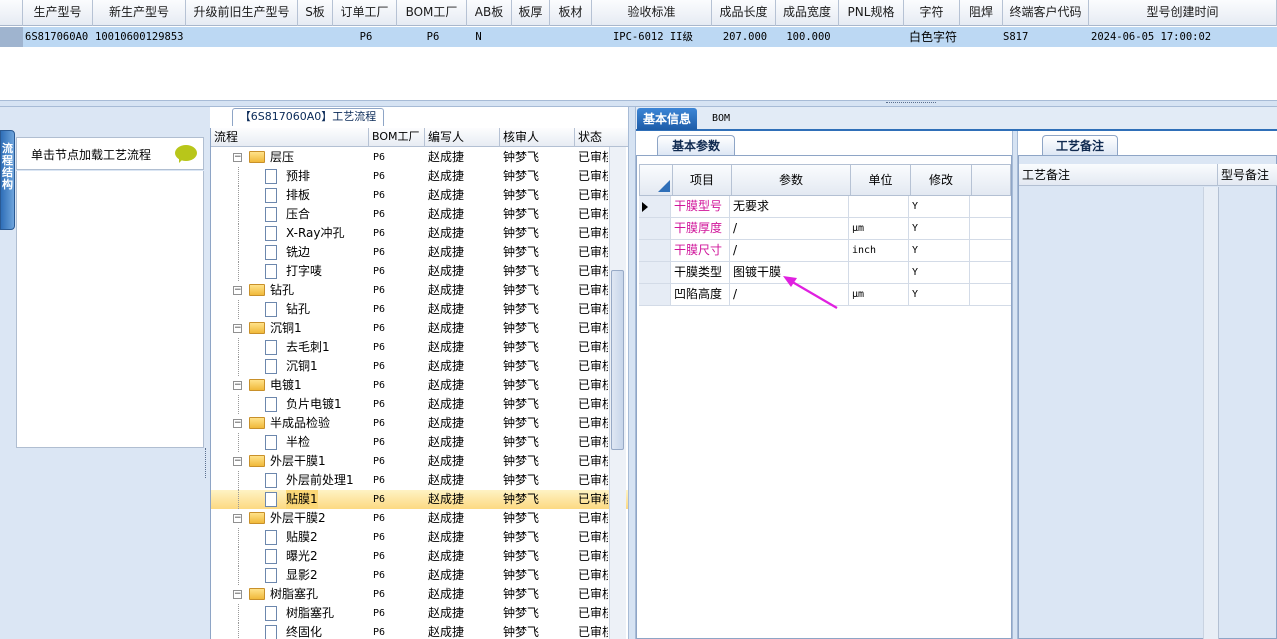  Describe the element at coordinates (139, 13) in the screenshot. I see `col-new-production-model: 新生产型号` at that location.